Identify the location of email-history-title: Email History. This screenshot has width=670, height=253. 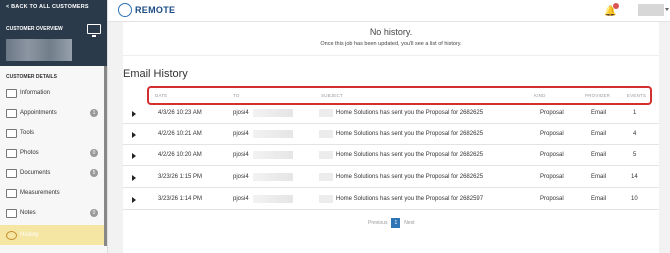
(155, 74).